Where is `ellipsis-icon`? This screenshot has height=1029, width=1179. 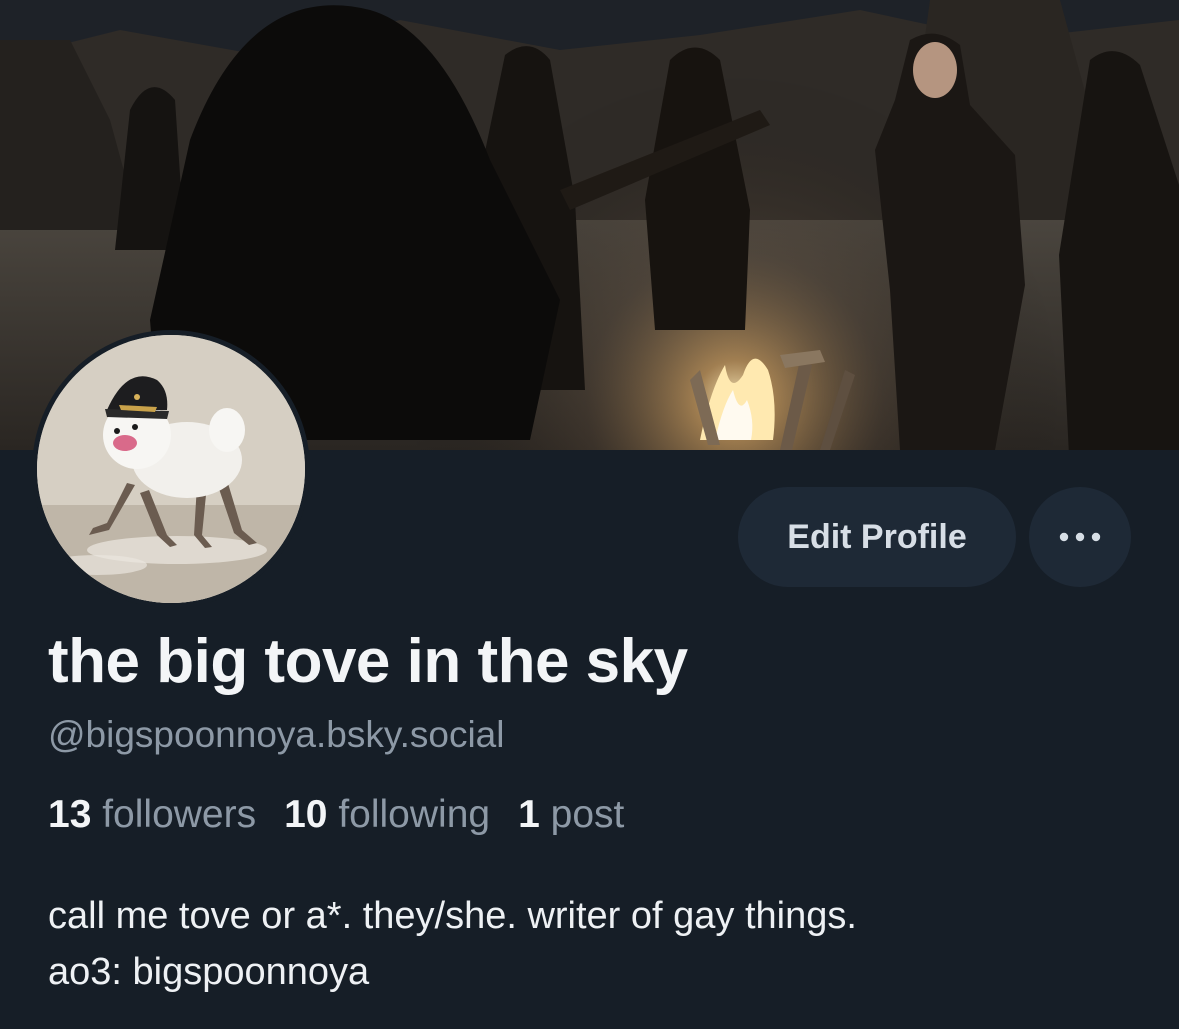
ellipsis-icon is located at coordinates (1080, 537).